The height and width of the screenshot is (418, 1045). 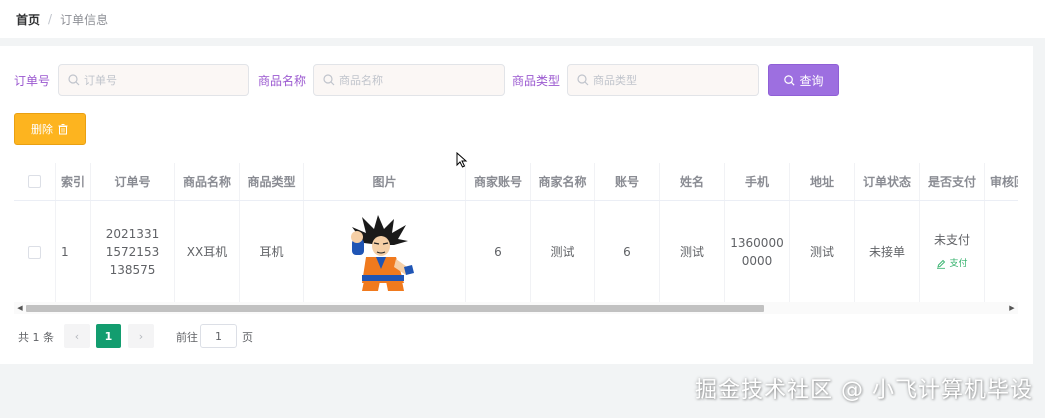 I want to click on breadcrumb-bar: 首页 / 订单信息, so click(x=522, y=19).